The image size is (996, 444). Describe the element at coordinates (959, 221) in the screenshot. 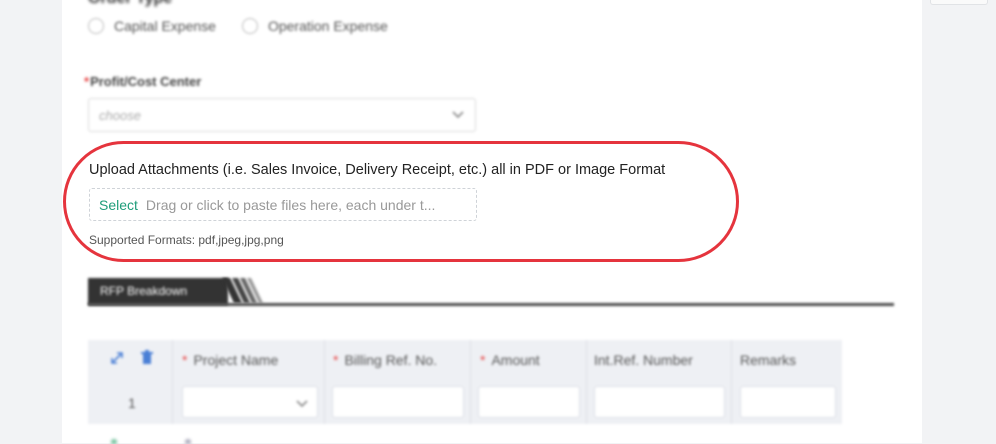

I see `side-gutter` at that location.